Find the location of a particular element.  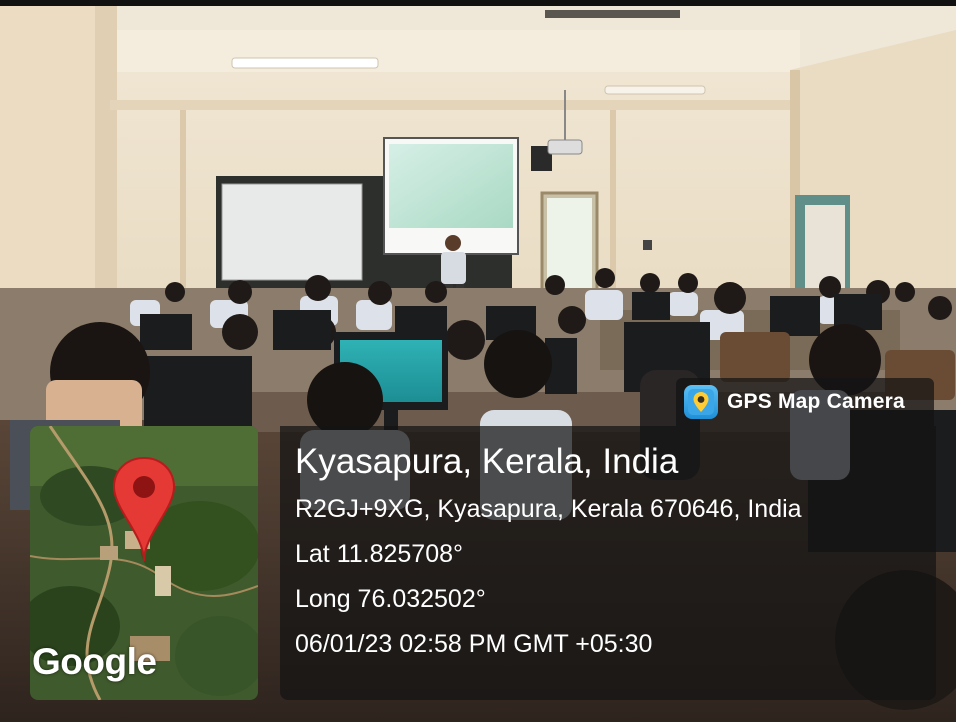

datetime-stamp: 06/01/23 02:58 PM GMT +05:30 is located at coordinates (474, 644).